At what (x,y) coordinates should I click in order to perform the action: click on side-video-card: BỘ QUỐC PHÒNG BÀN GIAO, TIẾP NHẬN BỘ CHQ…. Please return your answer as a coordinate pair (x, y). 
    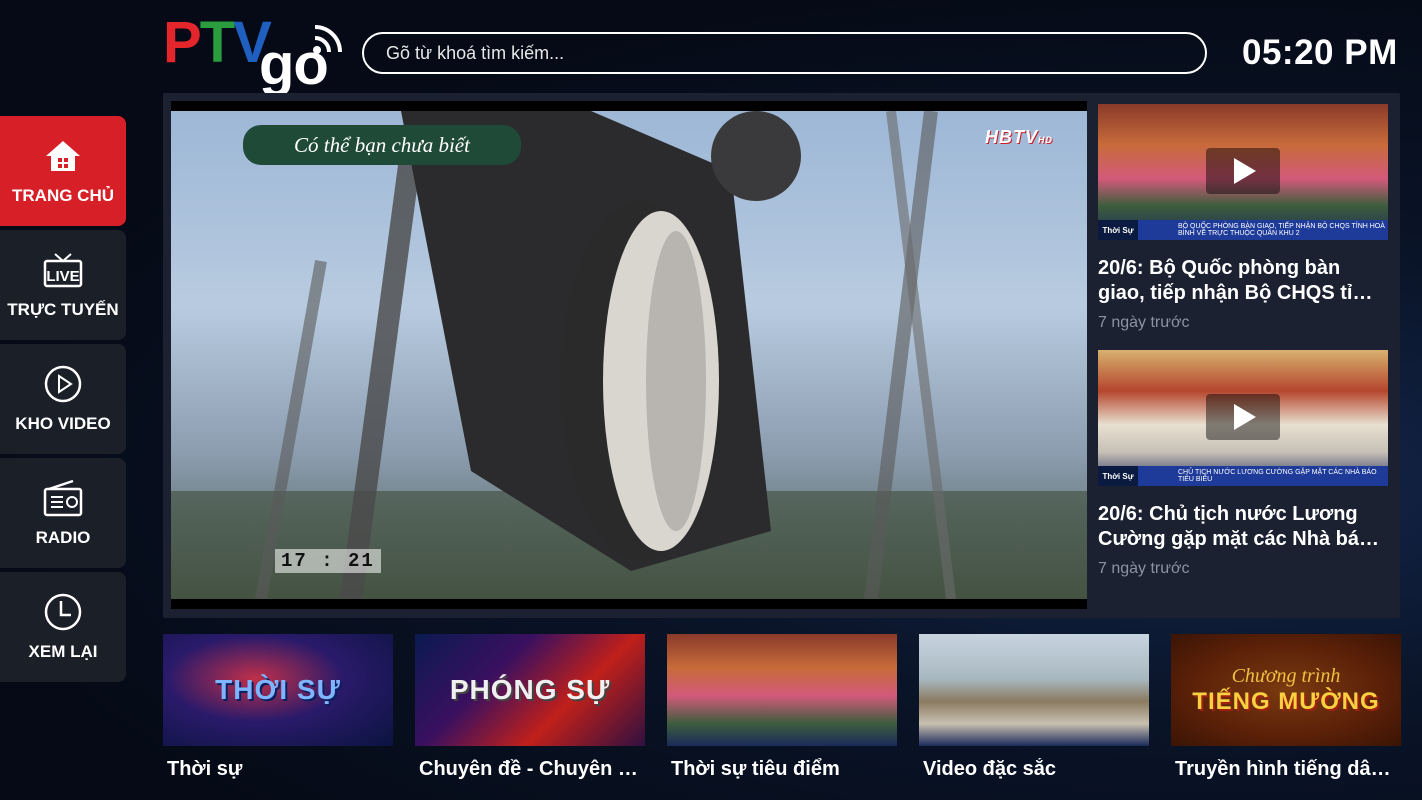
    Looking at the image, I should click on (1243, 218).